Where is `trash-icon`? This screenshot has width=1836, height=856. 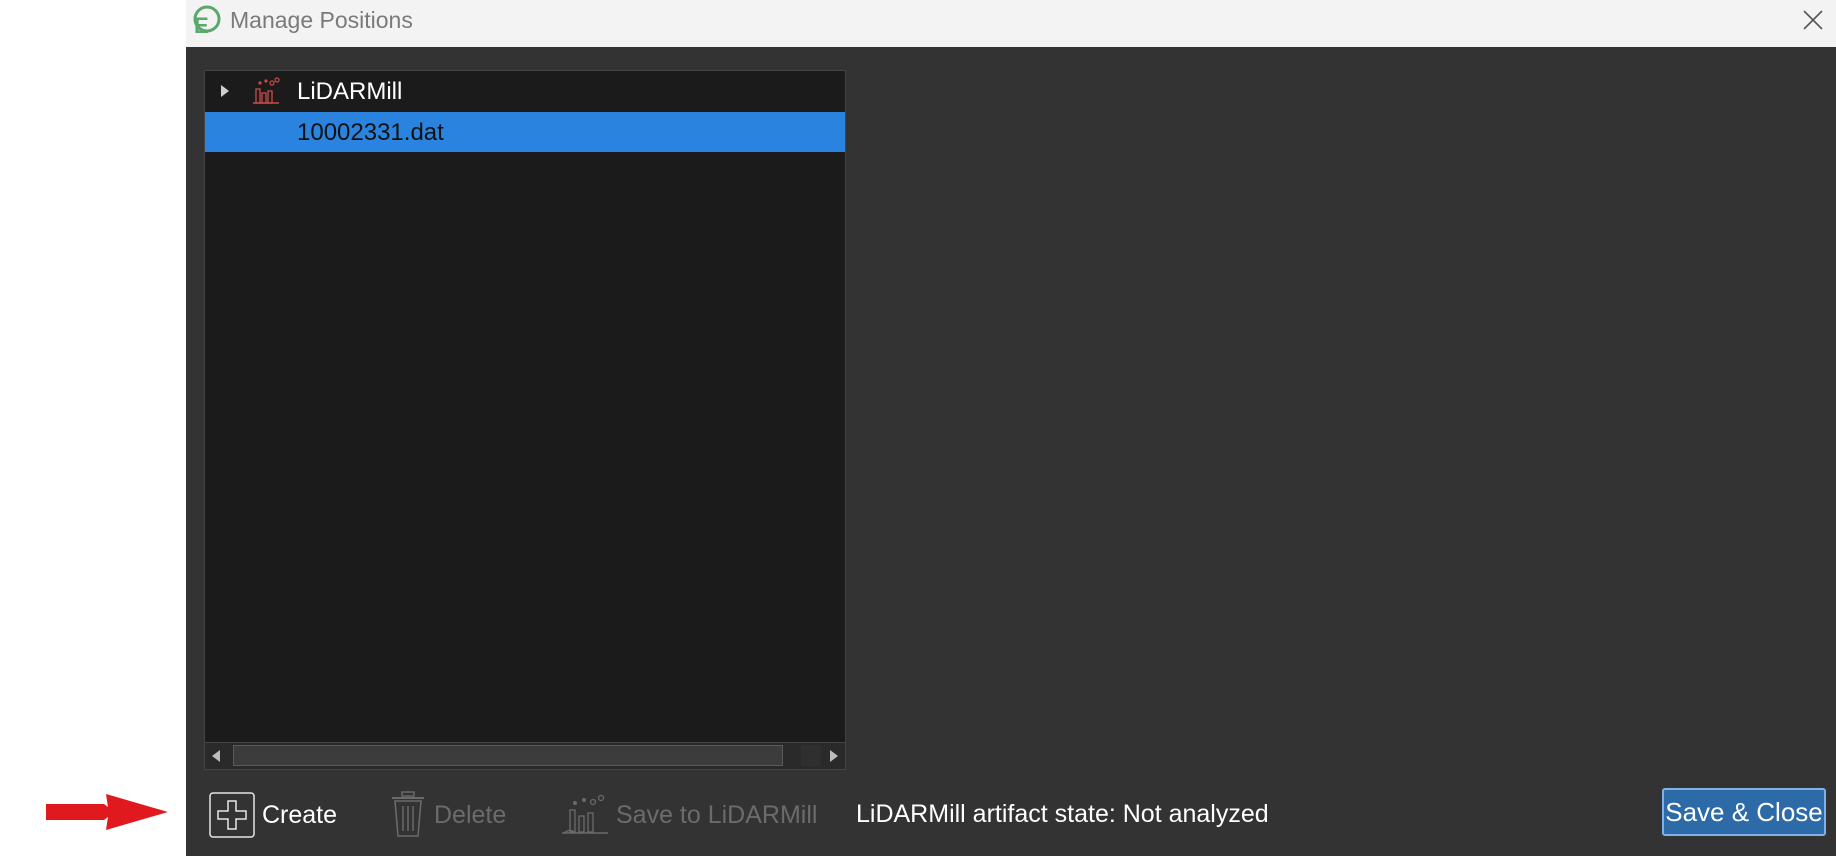 trash-icon is located at coordinates (408, 814).